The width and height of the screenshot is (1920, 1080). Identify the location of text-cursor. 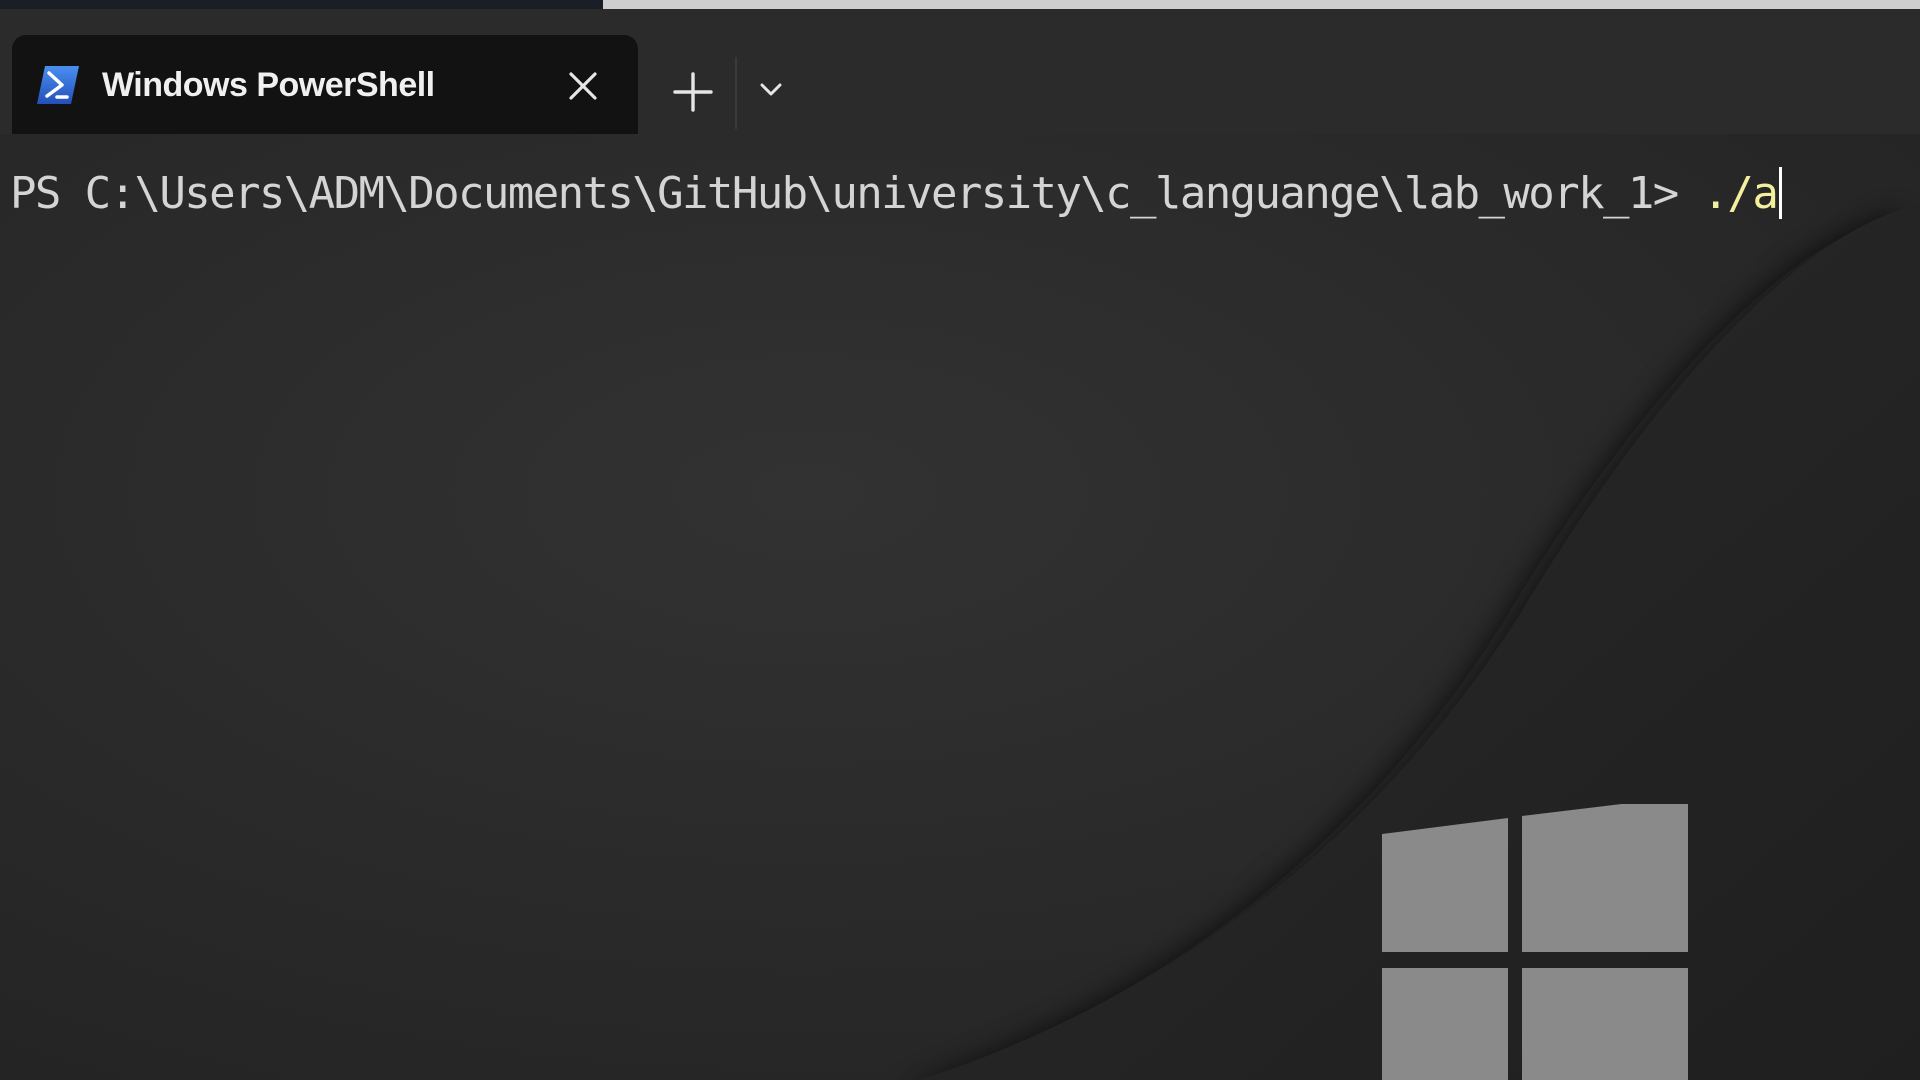
(1781, 193).